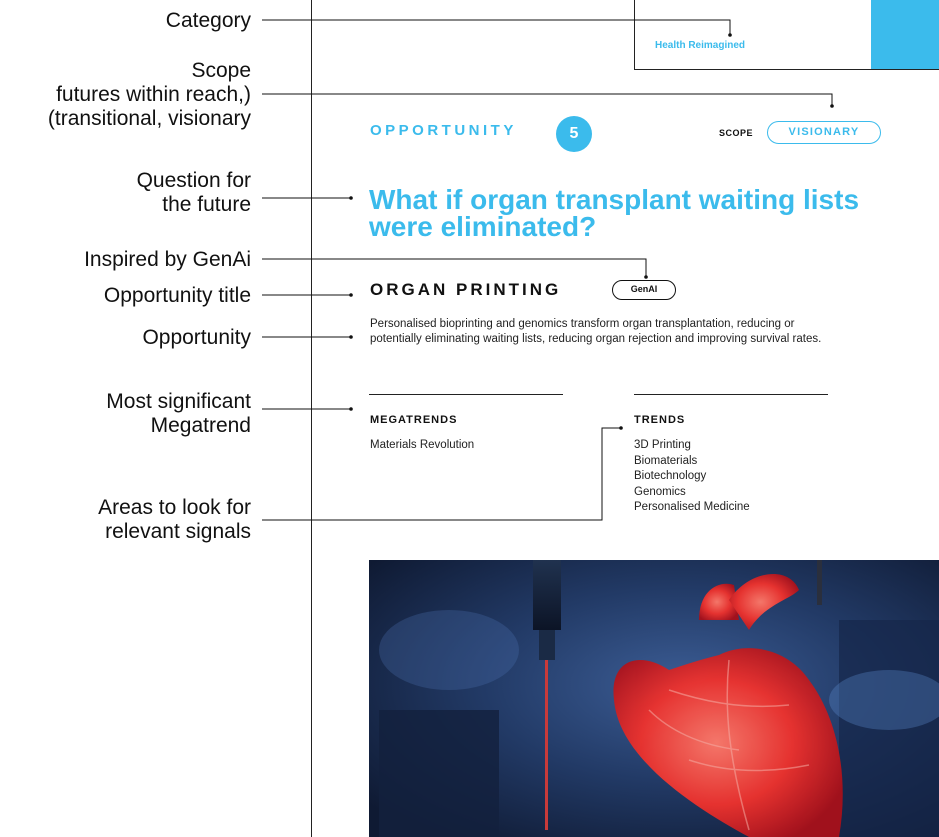  I want to click on trends-divider, so click(731, 394).